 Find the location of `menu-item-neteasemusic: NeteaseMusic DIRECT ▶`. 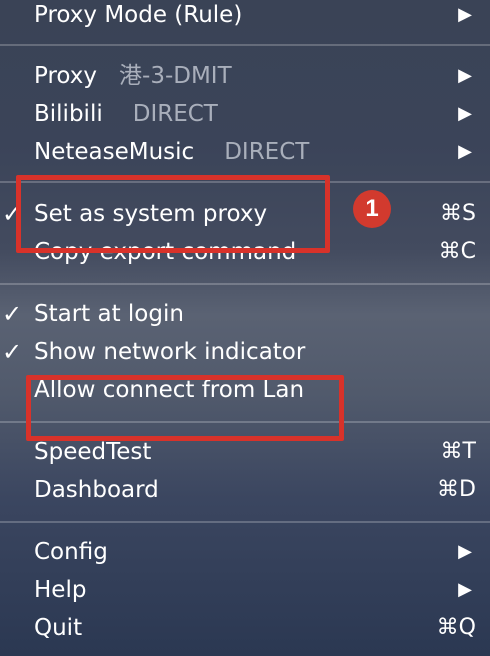

menu-item-neteasemusic: NeteaseMusic DIRECT ▶ is located at coordinates (245, 152).